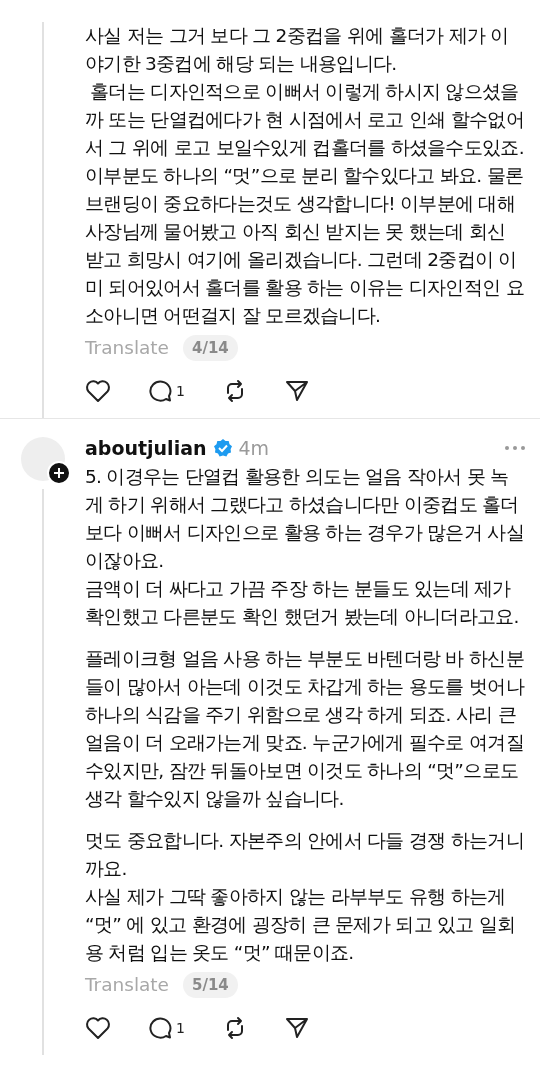 This screenshot has width=540, height=1080. I want to click on post-text: 5. 이경우는 단열컵 활용한 의도는 얼음 작아서 못 녹게 하기 위해서 그랬다고 하셨습니다만 이중컵도 홀더보다 이뻐서 디자인으로 활용 하는 경우가 많은거 사실이잖아요. 금액이 더 싸다고 가끔 주장 하는 분들도 있는데 제가 확인했고 다른분도 확인 했던거 봤는데 아니더라고요., so click(304, 546).